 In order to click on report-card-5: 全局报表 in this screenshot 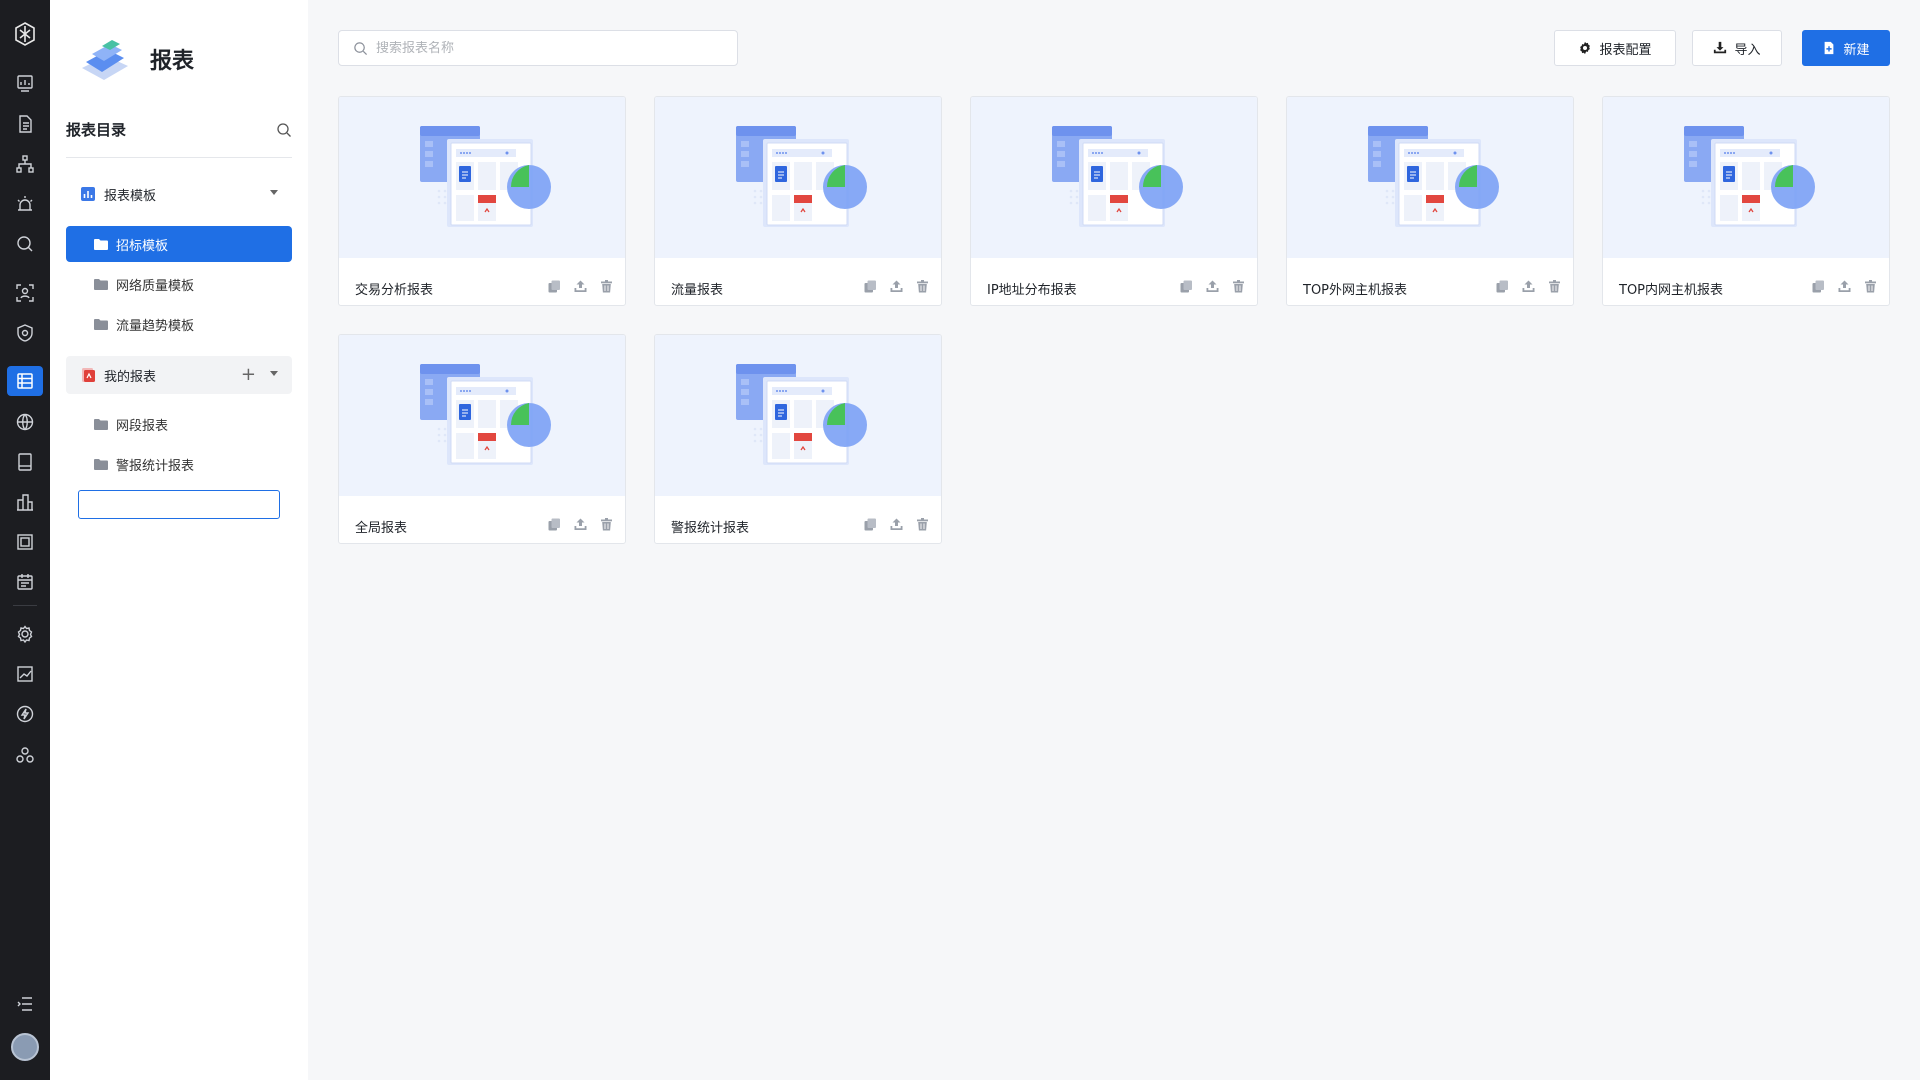, I will do `click(482, 439)`.